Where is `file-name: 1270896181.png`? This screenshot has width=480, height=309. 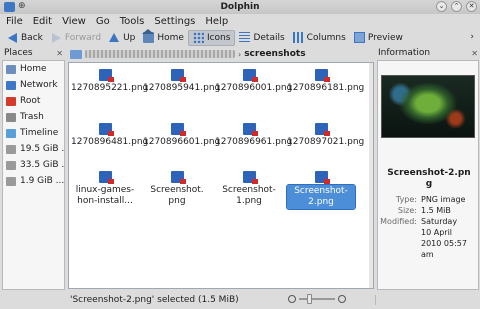
file-name: 1270896181.png is located at coordinates (326, 88).